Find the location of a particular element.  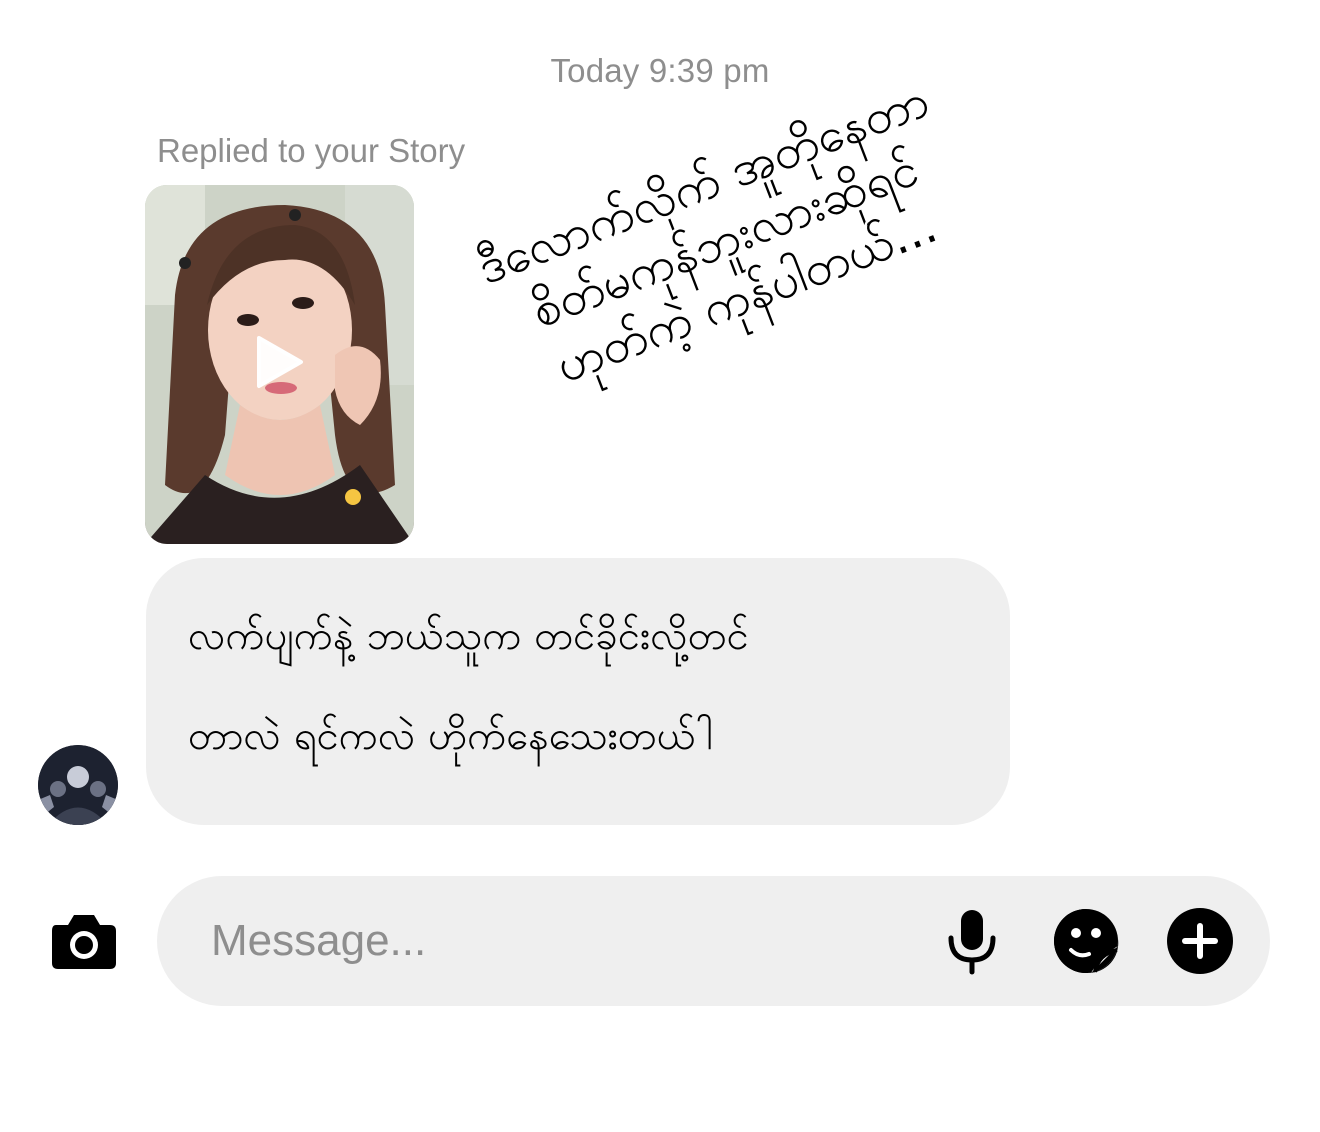

play-icon is located at coordinates (280, 362).